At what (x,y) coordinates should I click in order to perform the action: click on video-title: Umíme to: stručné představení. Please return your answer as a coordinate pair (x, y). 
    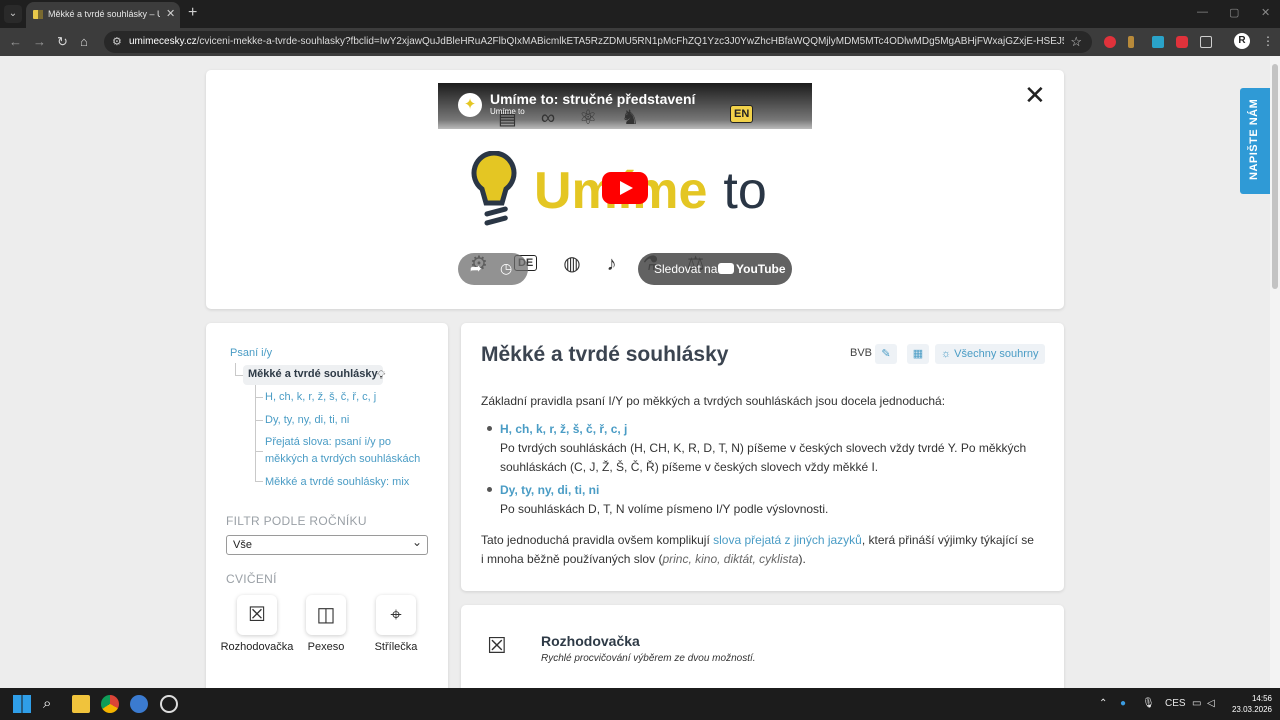
    Looking at the image, I should click on (592, 99).